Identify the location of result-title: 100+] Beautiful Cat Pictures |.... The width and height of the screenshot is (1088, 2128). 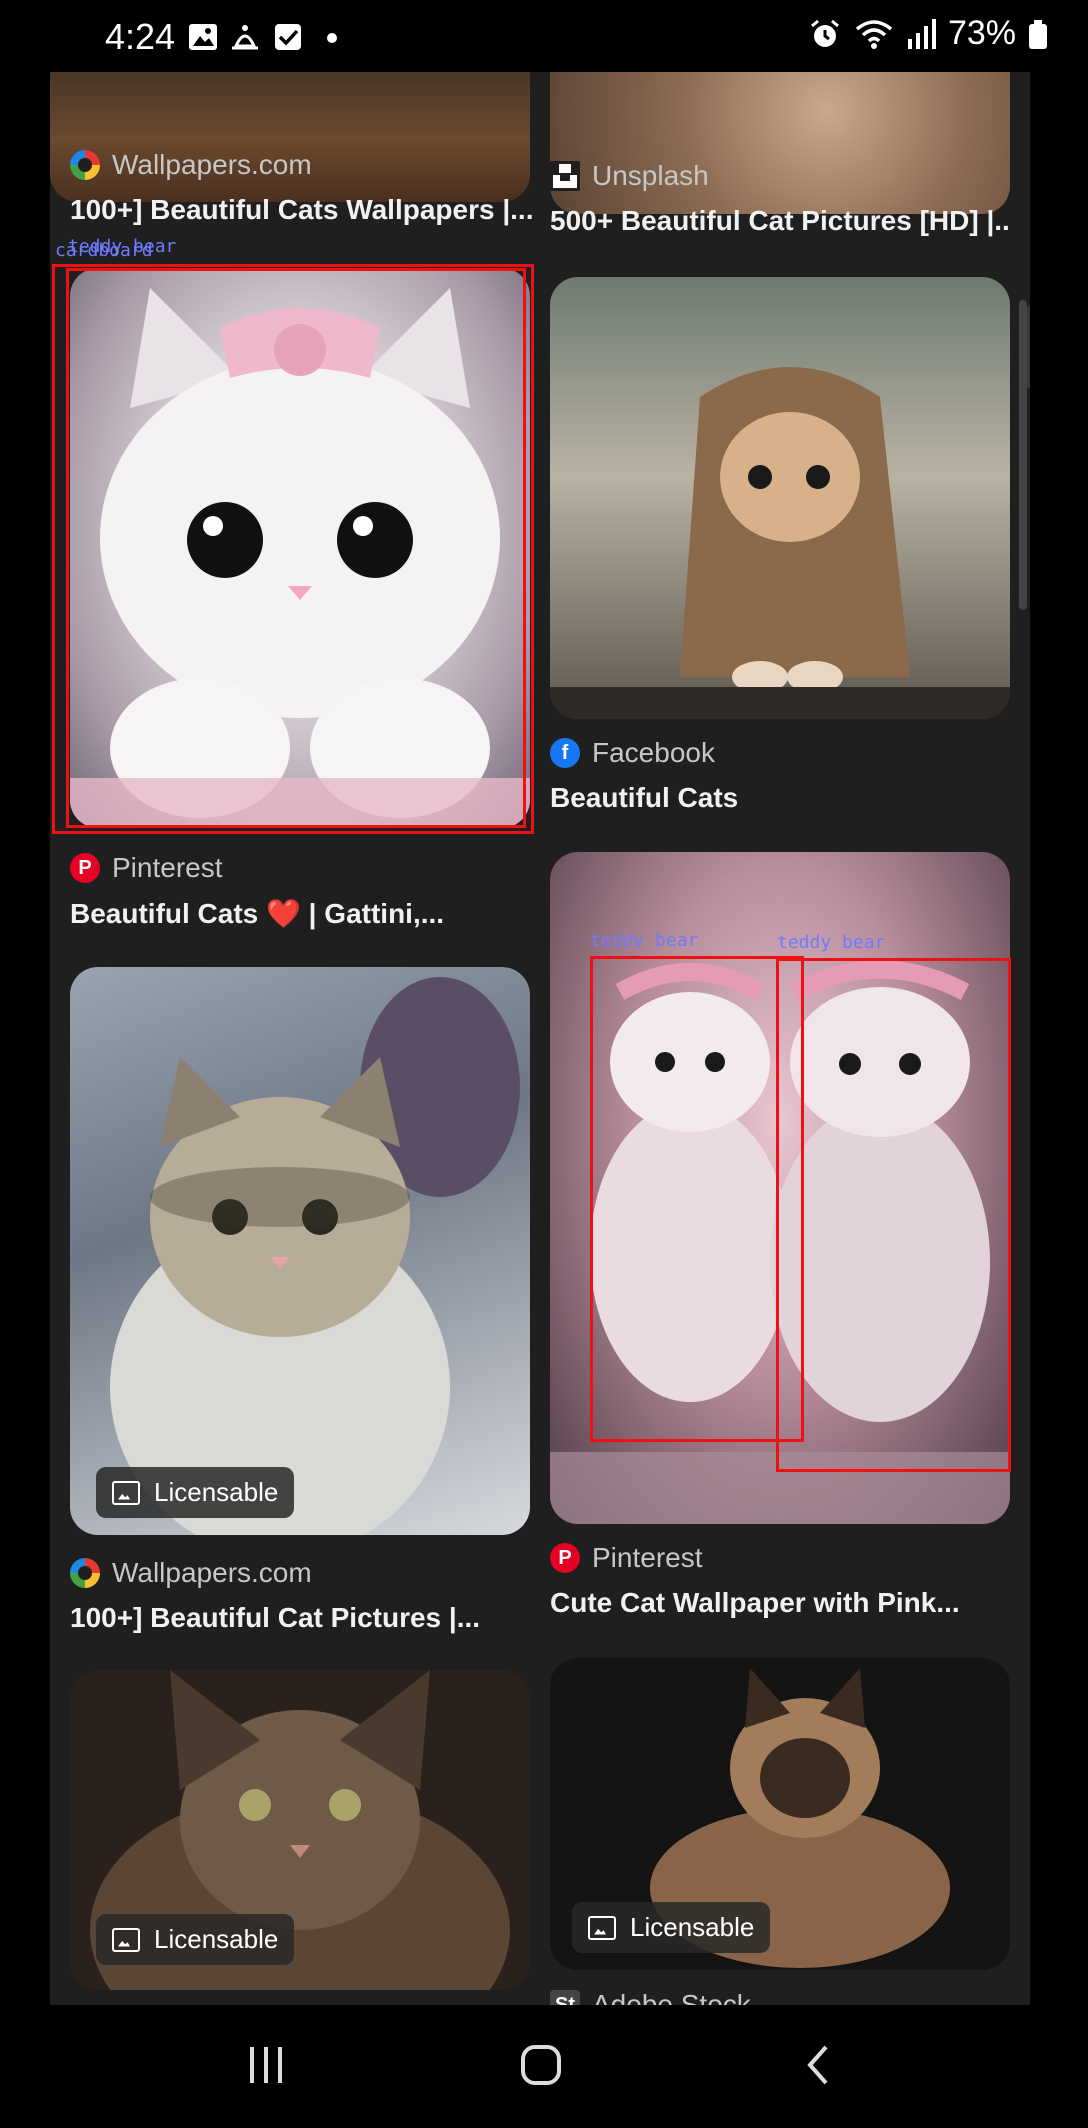
(275, 1618).